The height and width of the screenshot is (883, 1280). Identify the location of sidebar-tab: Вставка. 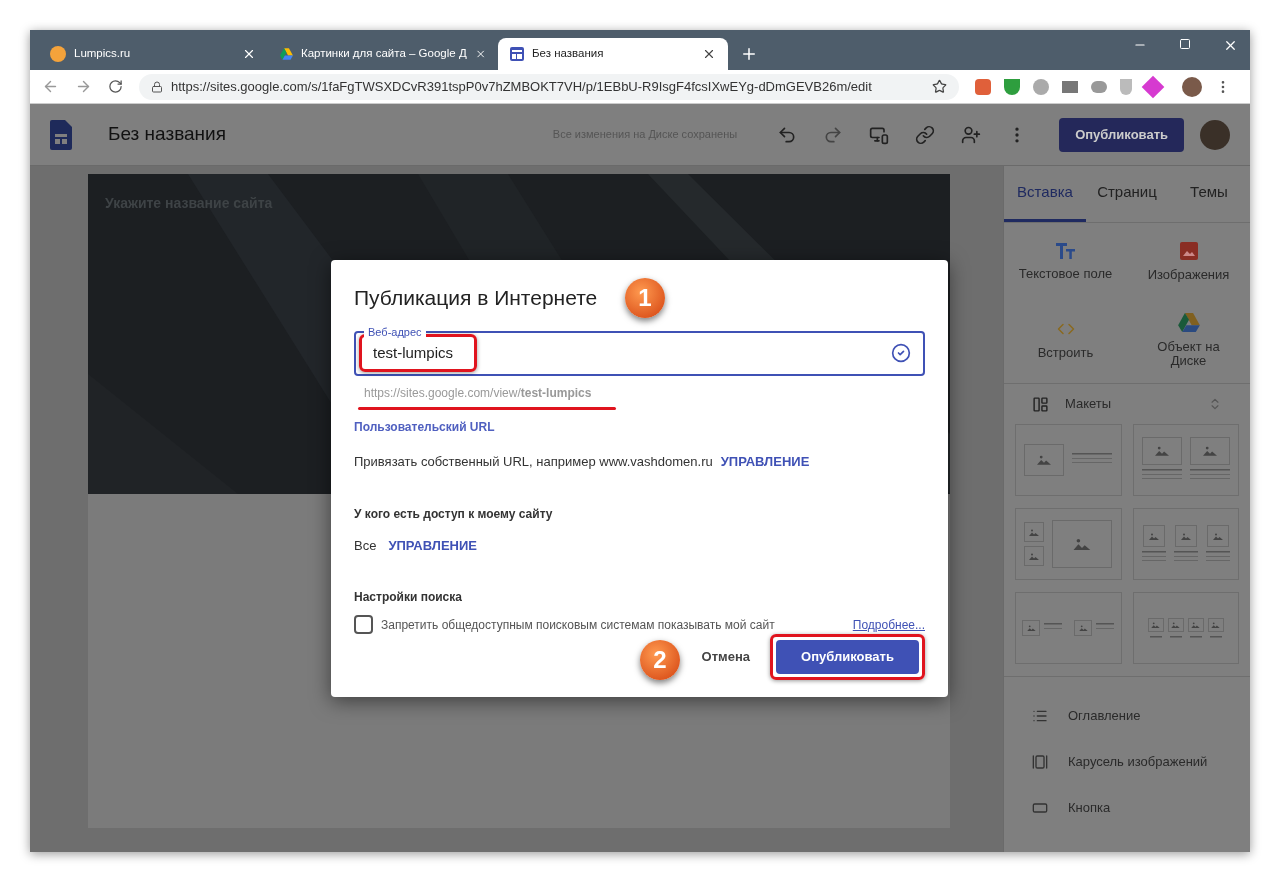
(1045, 194).